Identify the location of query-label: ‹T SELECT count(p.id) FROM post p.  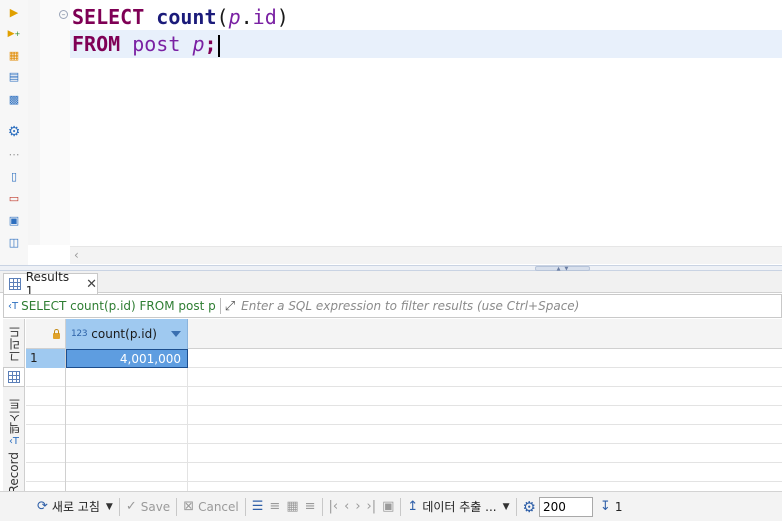
(110, 306).